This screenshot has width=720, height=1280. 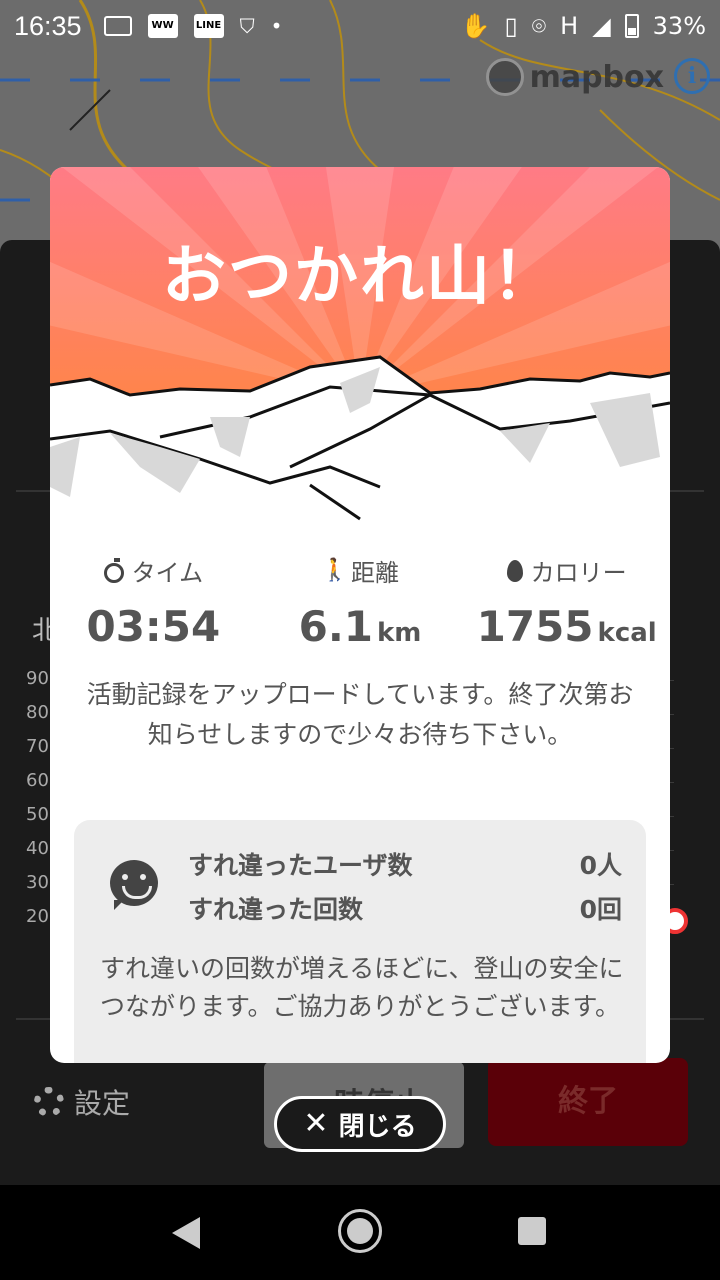 What do you see at coordinates (48, 25) in the screenshot?
I see `status-time: 16:35` at bounding box center [48, 25].